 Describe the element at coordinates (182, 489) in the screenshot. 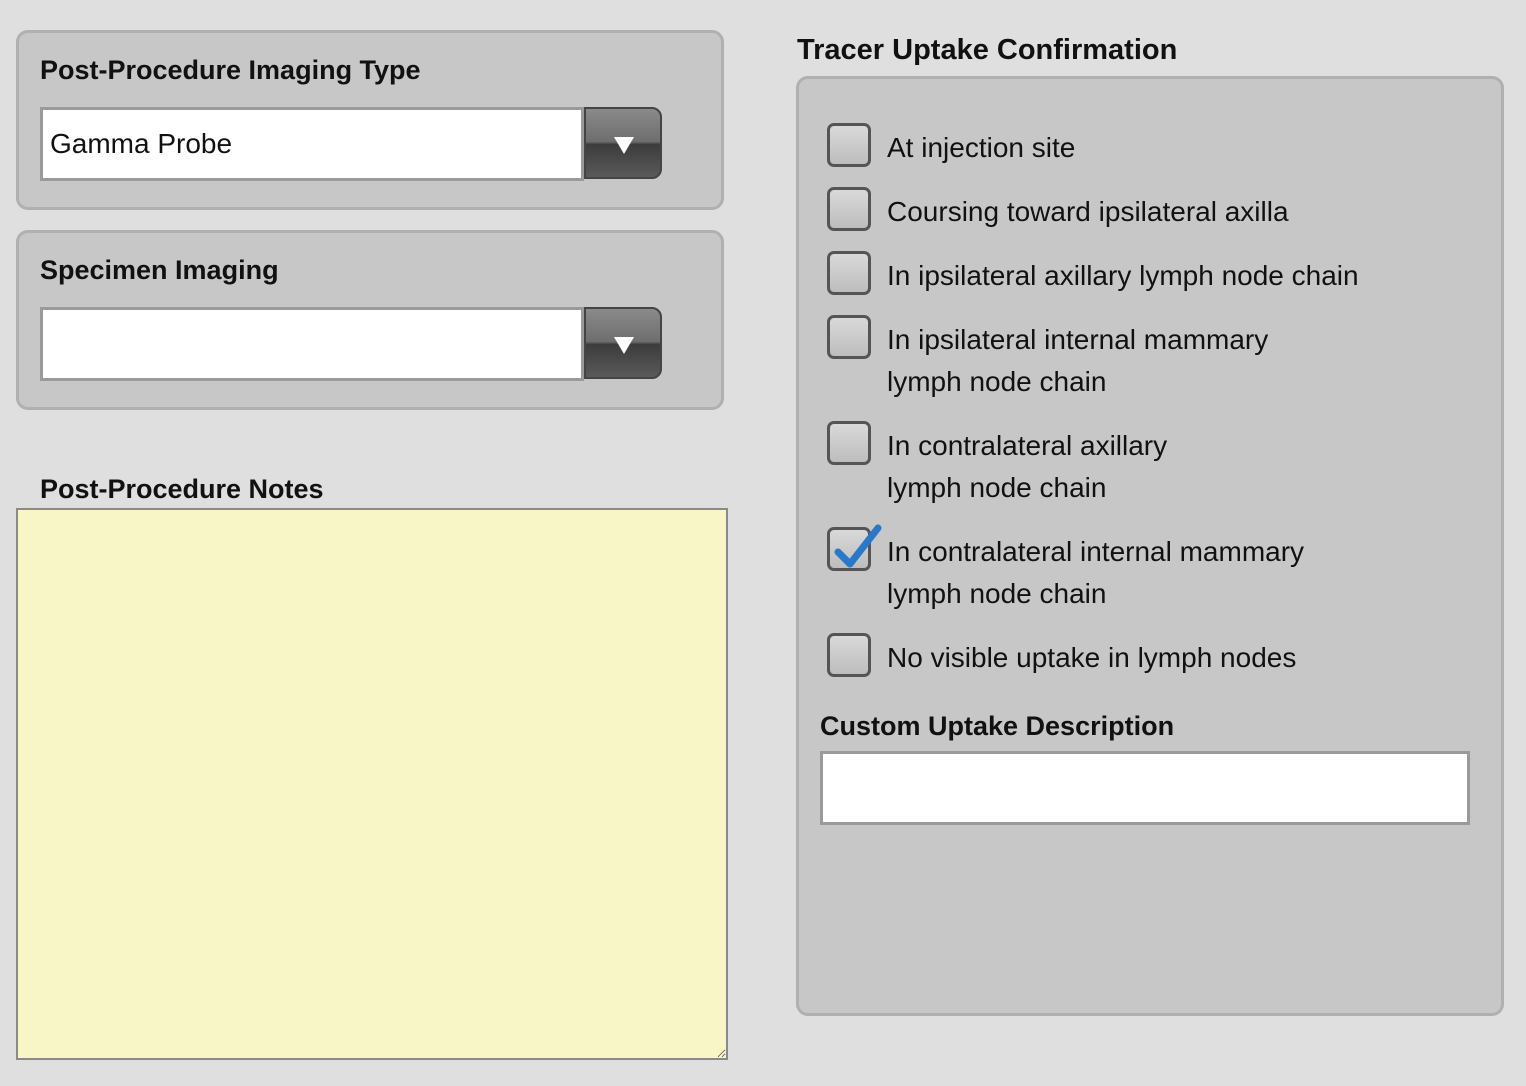

I see `notes-label: Post-Procedure Notes` at that location.